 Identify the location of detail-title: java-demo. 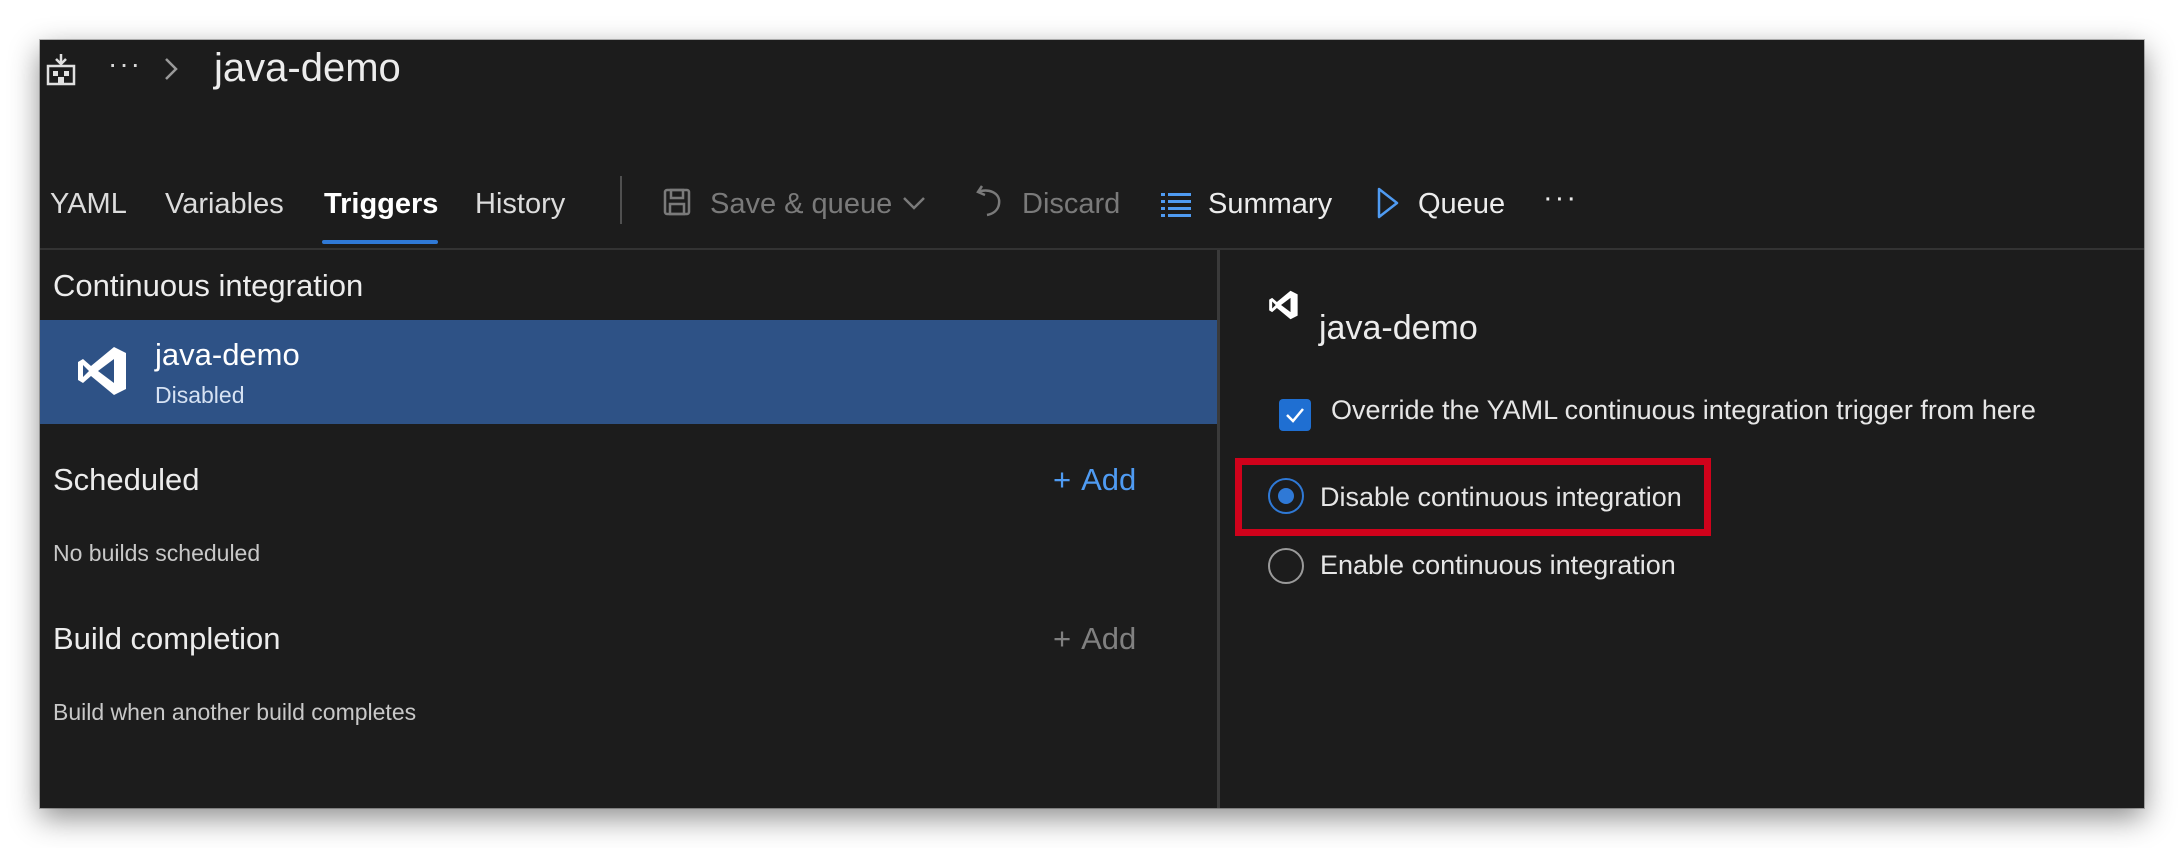
(1398, 328).